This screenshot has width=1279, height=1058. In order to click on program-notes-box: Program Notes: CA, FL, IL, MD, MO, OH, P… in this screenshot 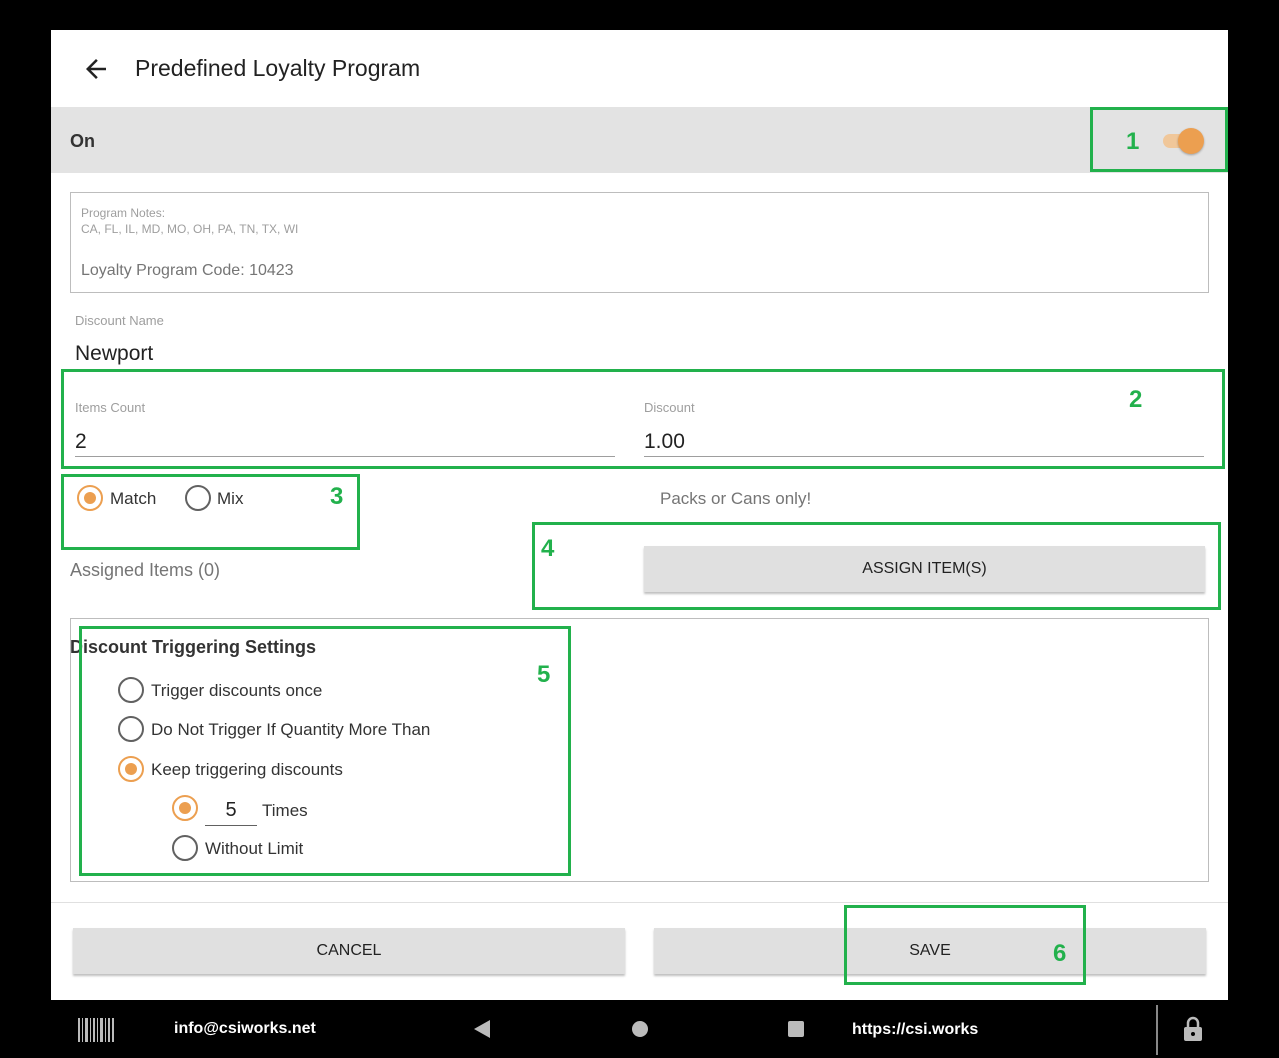, I will do `click(639, 242)`.